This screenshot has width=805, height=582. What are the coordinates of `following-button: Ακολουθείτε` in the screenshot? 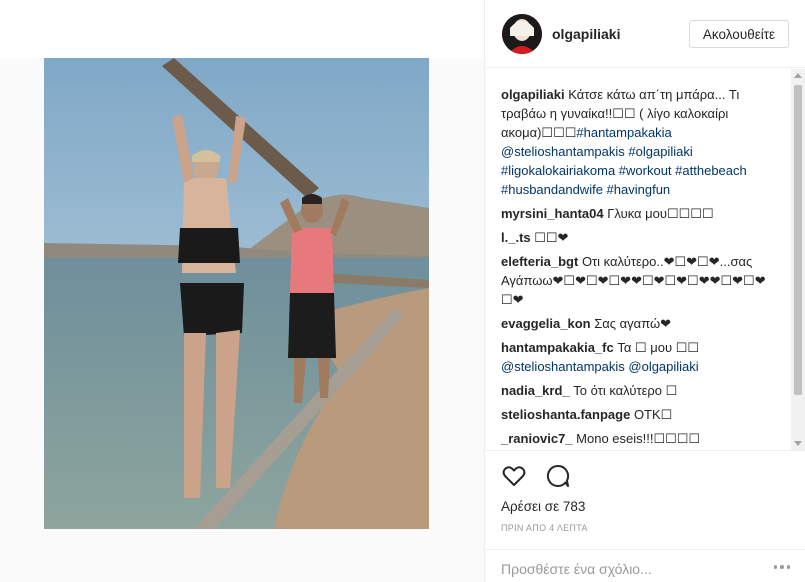 It's located at (739, 34).